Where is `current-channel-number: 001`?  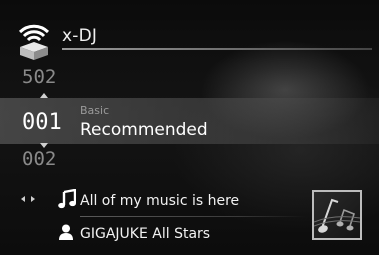
current-channel-number: 001 is located at coordinates (42, 122).